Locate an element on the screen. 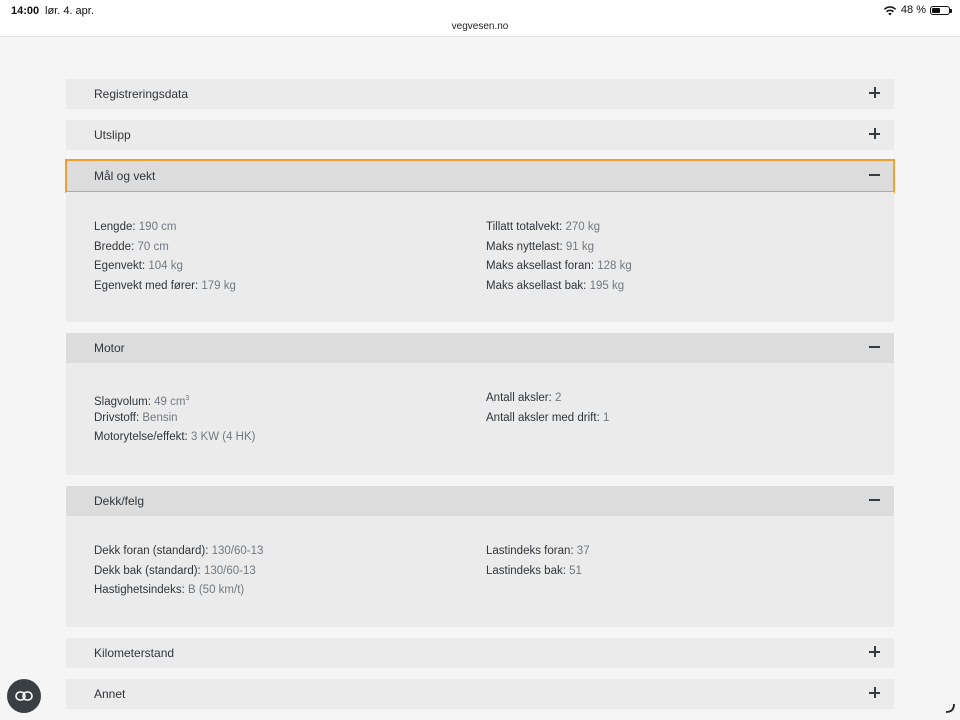 This screenshot has height=720, width=960. section-annet: Annet is located at coordinates (480, 694).